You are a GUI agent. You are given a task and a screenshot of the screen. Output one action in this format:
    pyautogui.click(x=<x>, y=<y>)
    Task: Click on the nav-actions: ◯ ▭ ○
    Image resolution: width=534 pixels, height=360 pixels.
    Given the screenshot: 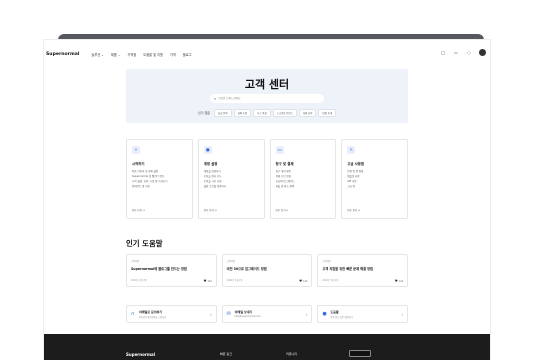 What is the action you would take?
    pyautogui.click(x=463, y=52)
    